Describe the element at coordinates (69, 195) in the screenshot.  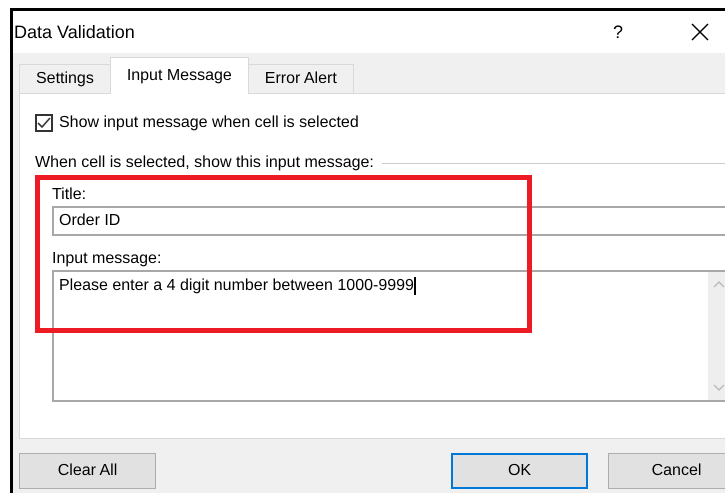
I see `field-label: Title:` at that location.